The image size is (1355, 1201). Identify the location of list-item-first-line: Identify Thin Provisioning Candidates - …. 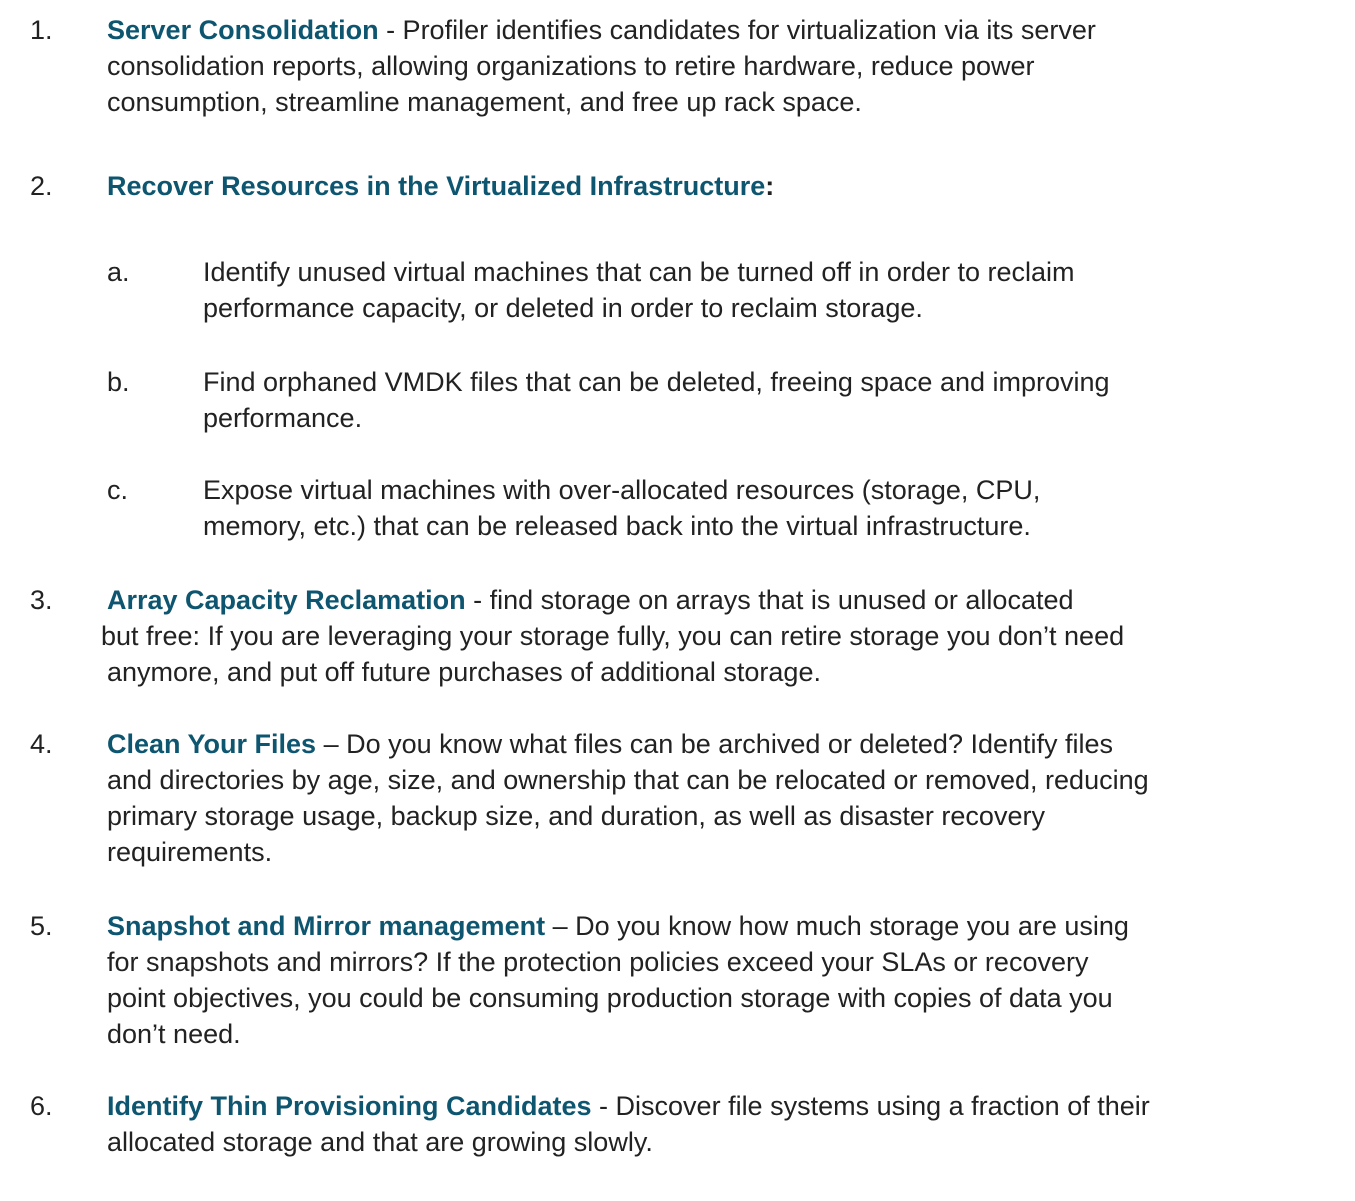
(726, 1106).